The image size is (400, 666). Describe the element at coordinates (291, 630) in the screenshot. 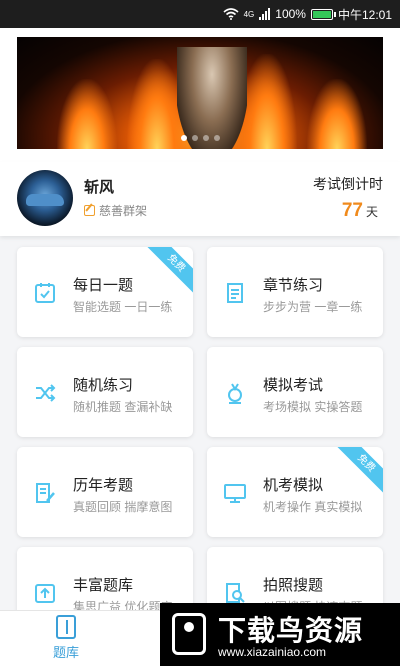

I see `watermark-title: 下载鸟资源` at that location.